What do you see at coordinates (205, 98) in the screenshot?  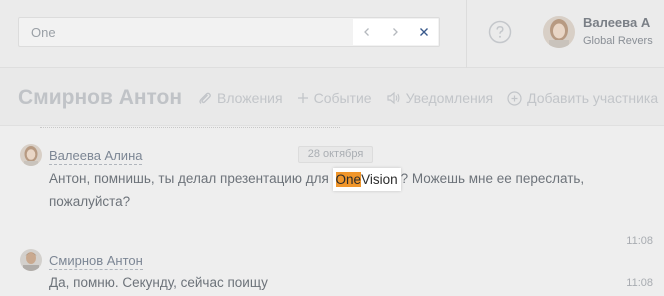 I see `paperclip-icon` at bounding box center [205, 98].